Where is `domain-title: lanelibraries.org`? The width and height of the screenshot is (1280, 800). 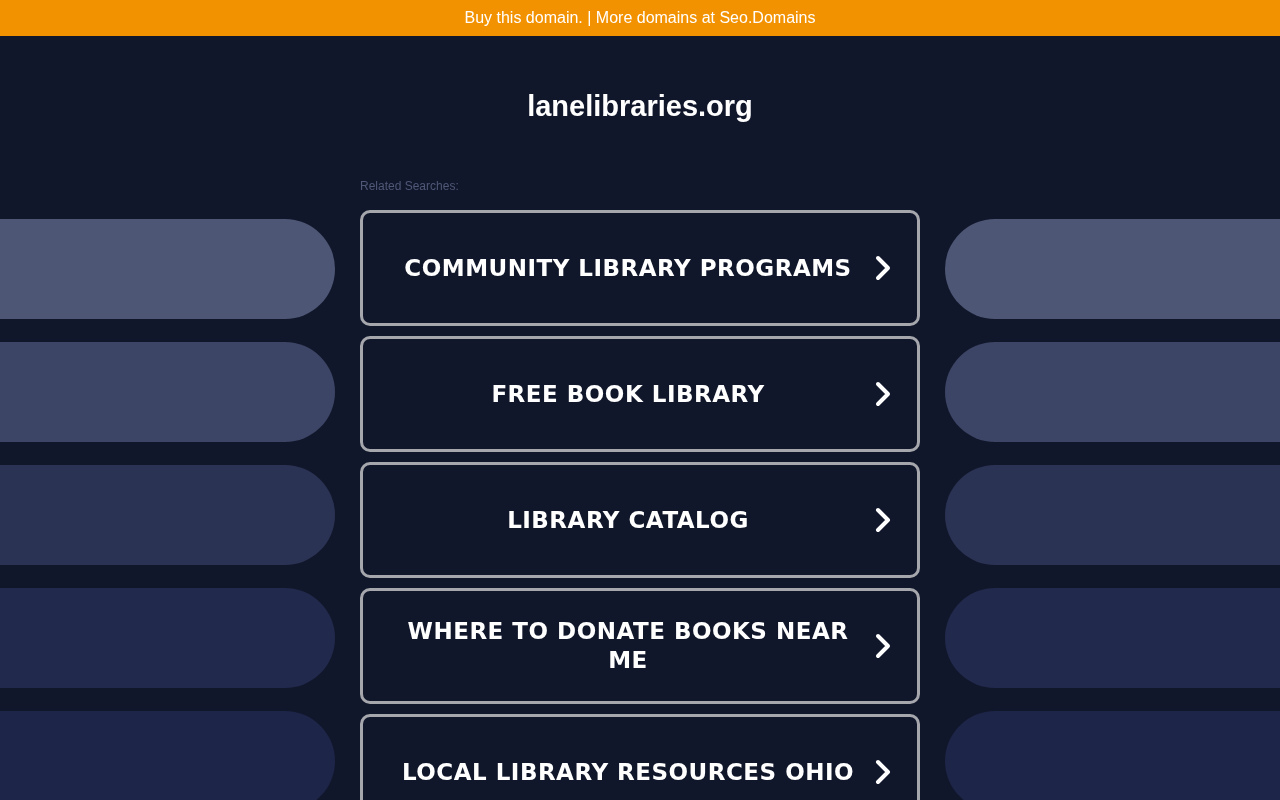 domain-title: lanelibraries.org is located at coordinates (640, 106).